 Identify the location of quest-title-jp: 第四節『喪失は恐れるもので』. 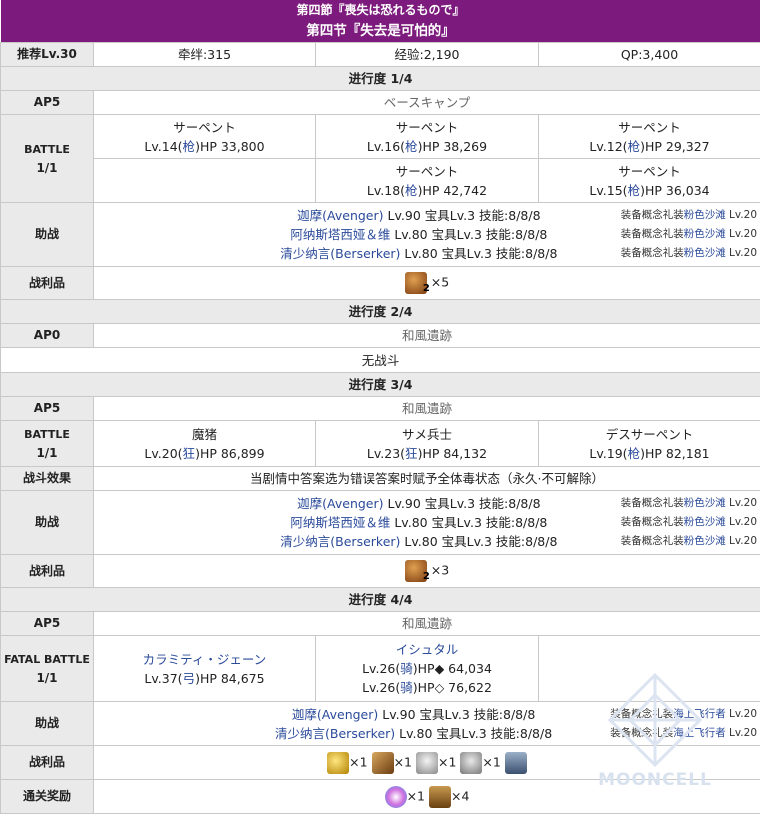
(380, 10).